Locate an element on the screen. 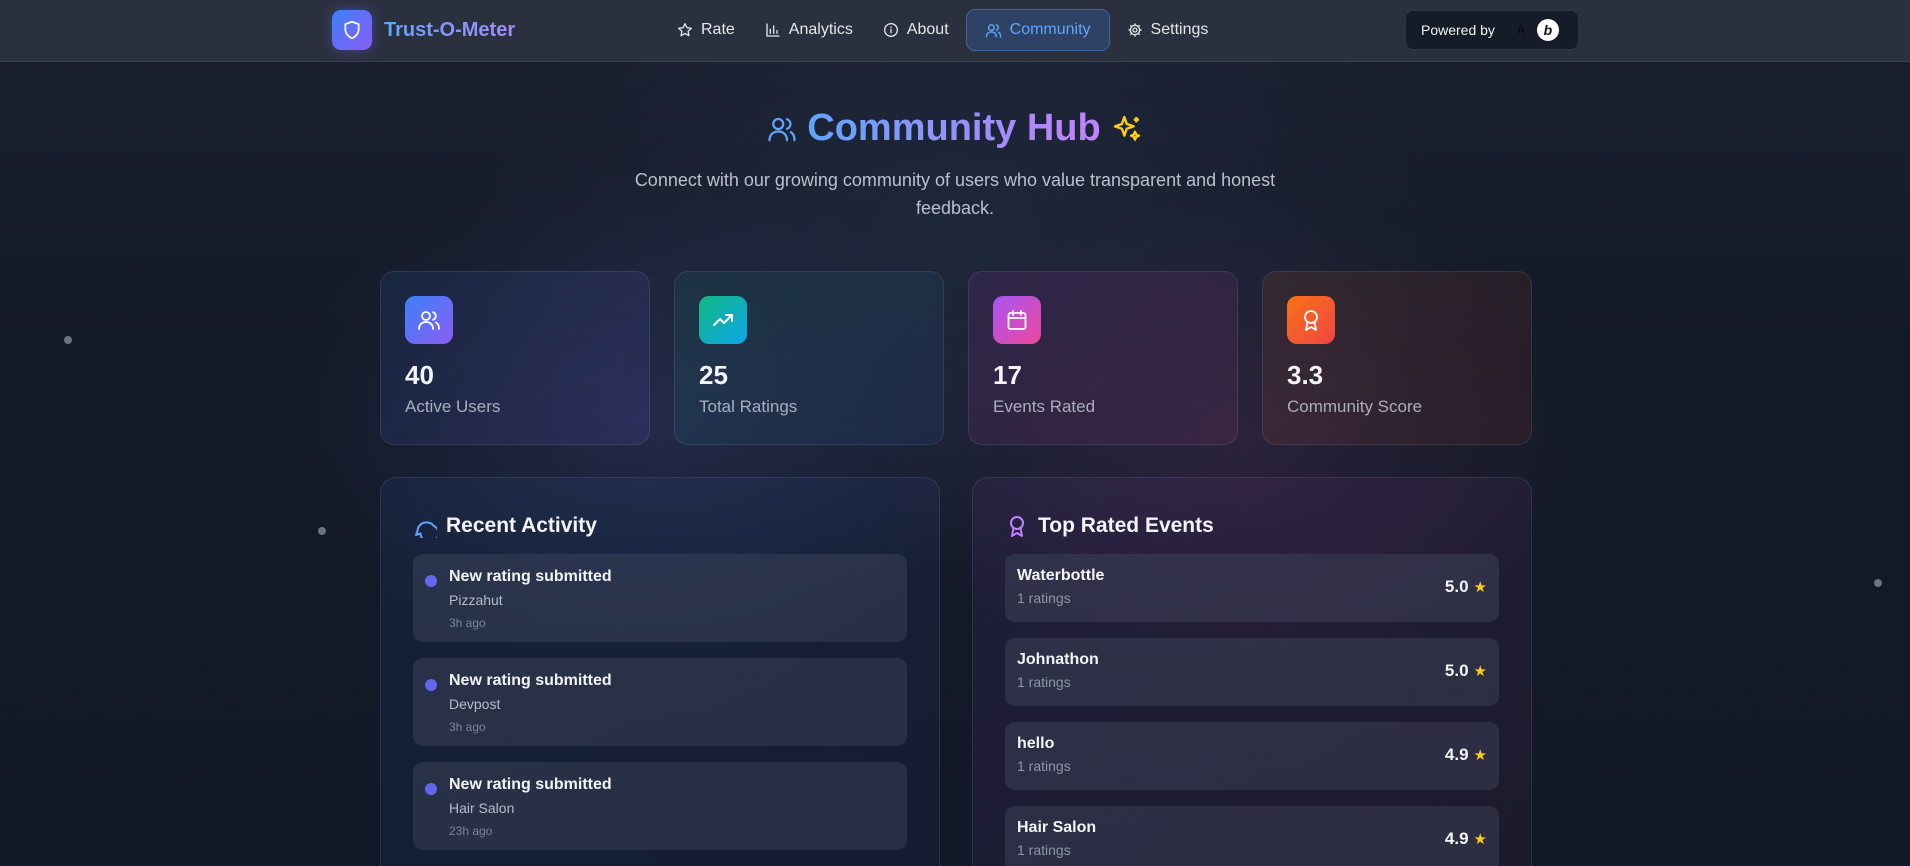  top-rated-title: Top Rated Events is located at coordinates (1126, 525).